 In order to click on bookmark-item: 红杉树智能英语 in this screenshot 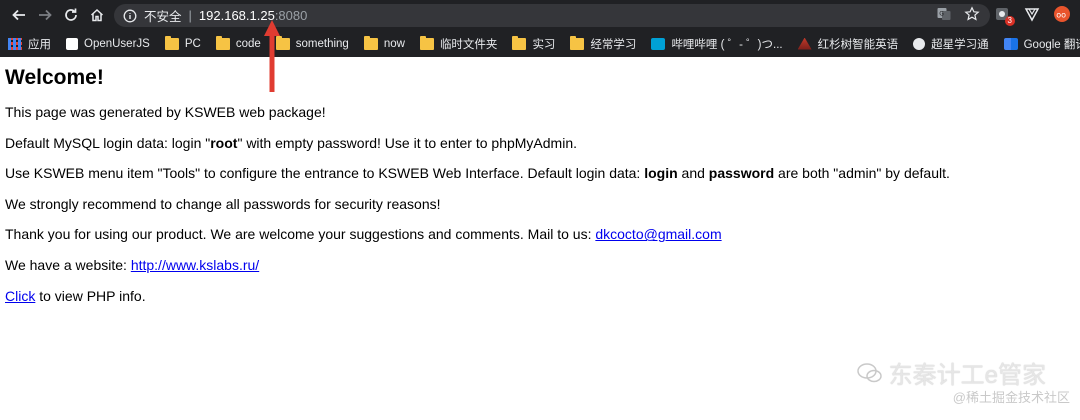, I will do `click(848, 44)`.